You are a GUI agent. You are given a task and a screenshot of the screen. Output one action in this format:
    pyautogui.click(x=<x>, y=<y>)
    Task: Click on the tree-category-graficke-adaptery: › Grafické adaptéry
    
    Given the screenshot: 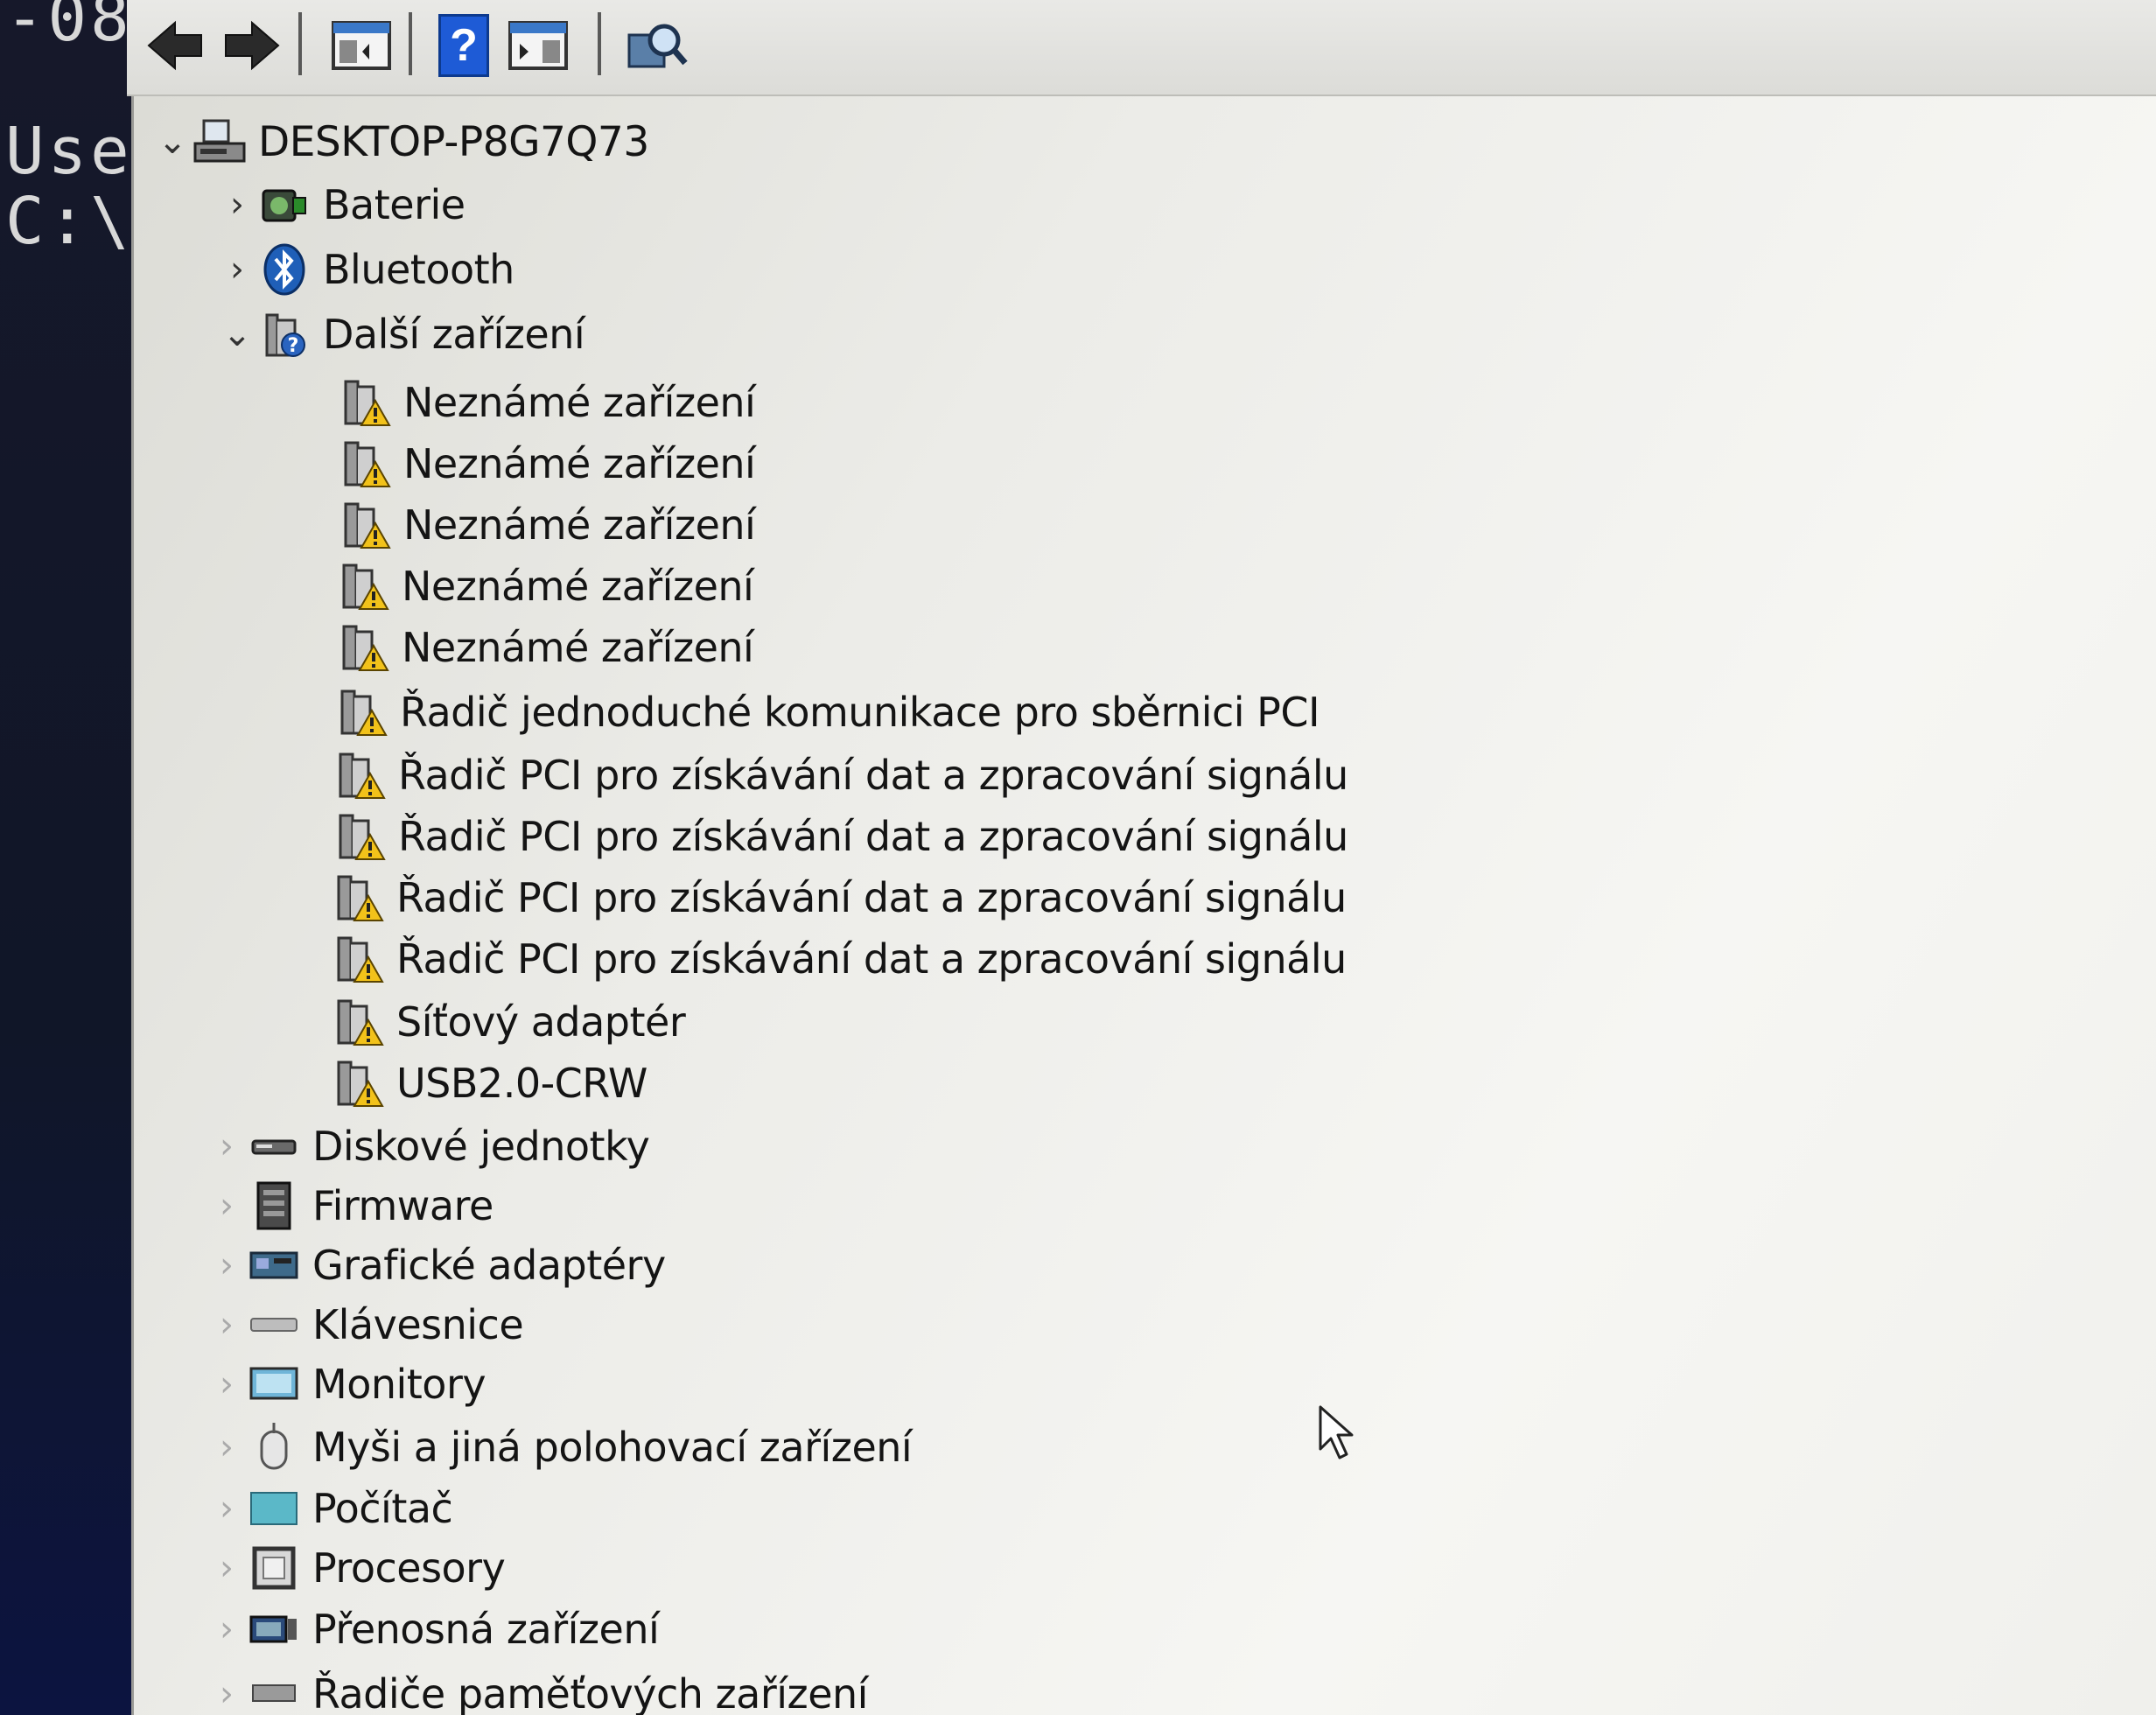 What is the action you would take?
    pyautogui.click(x=436, y=1265)
    